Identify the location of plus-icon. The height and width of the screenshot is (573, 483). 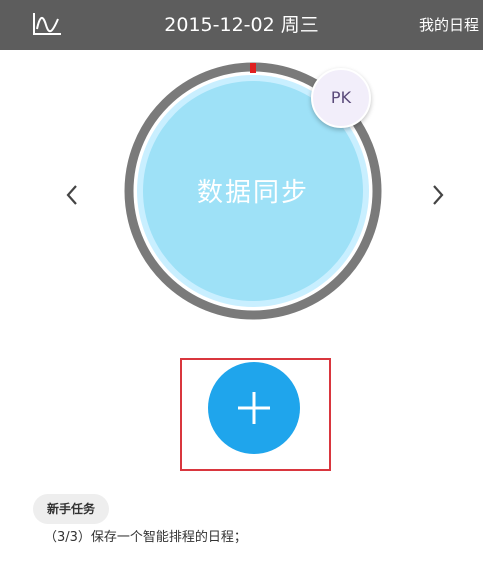
(254, 408).